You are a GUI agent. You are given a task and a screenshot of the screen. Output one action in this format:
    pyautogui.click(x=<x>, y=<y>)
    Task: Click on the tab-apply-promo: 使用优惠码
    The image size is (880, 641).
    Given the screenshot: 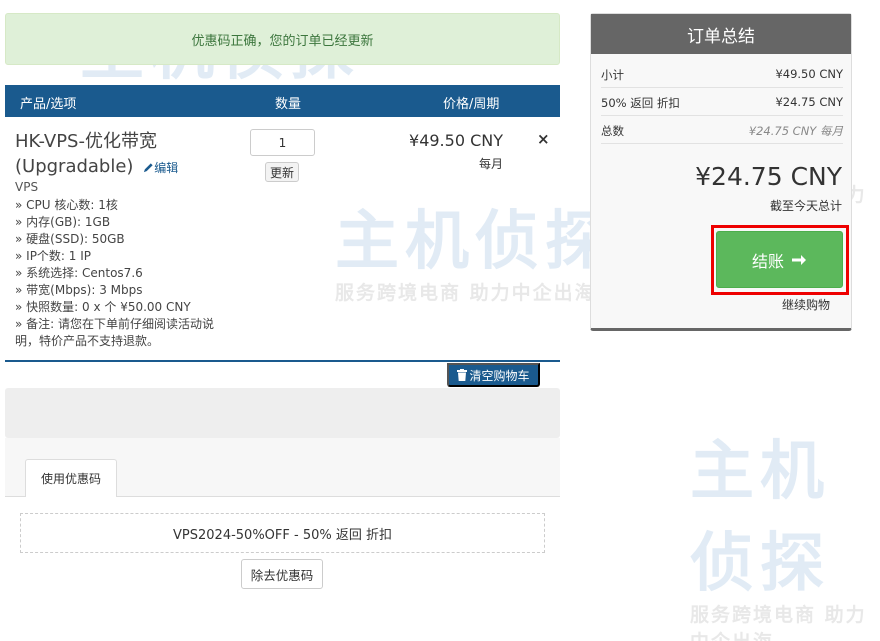 What is the action you would take?
    pyautogui.click(x=71, y=478)
    